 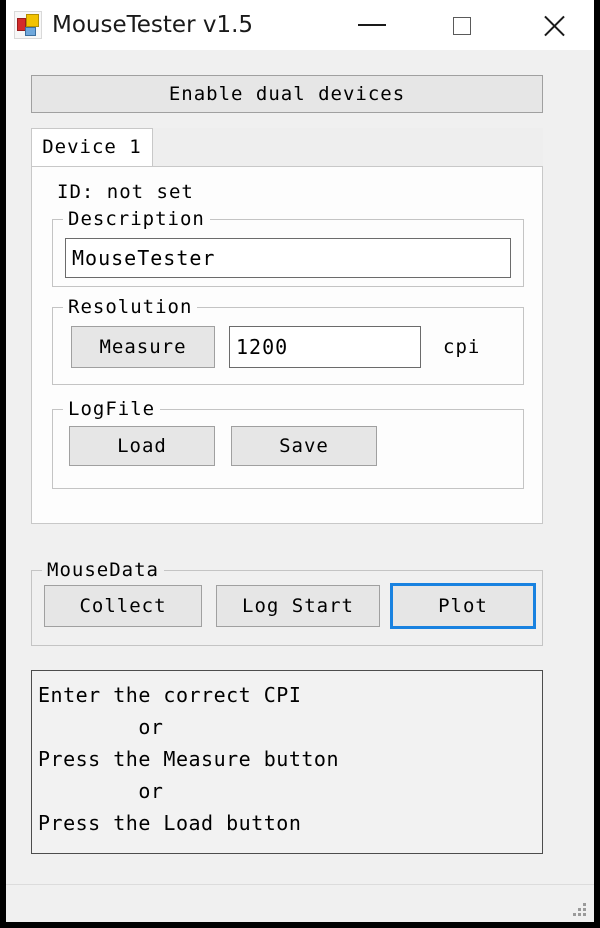 What do you see at coordinates (287, 148) in the screenshot?
I see `tab-strip: Device 1` at bounding box center [287, 148].